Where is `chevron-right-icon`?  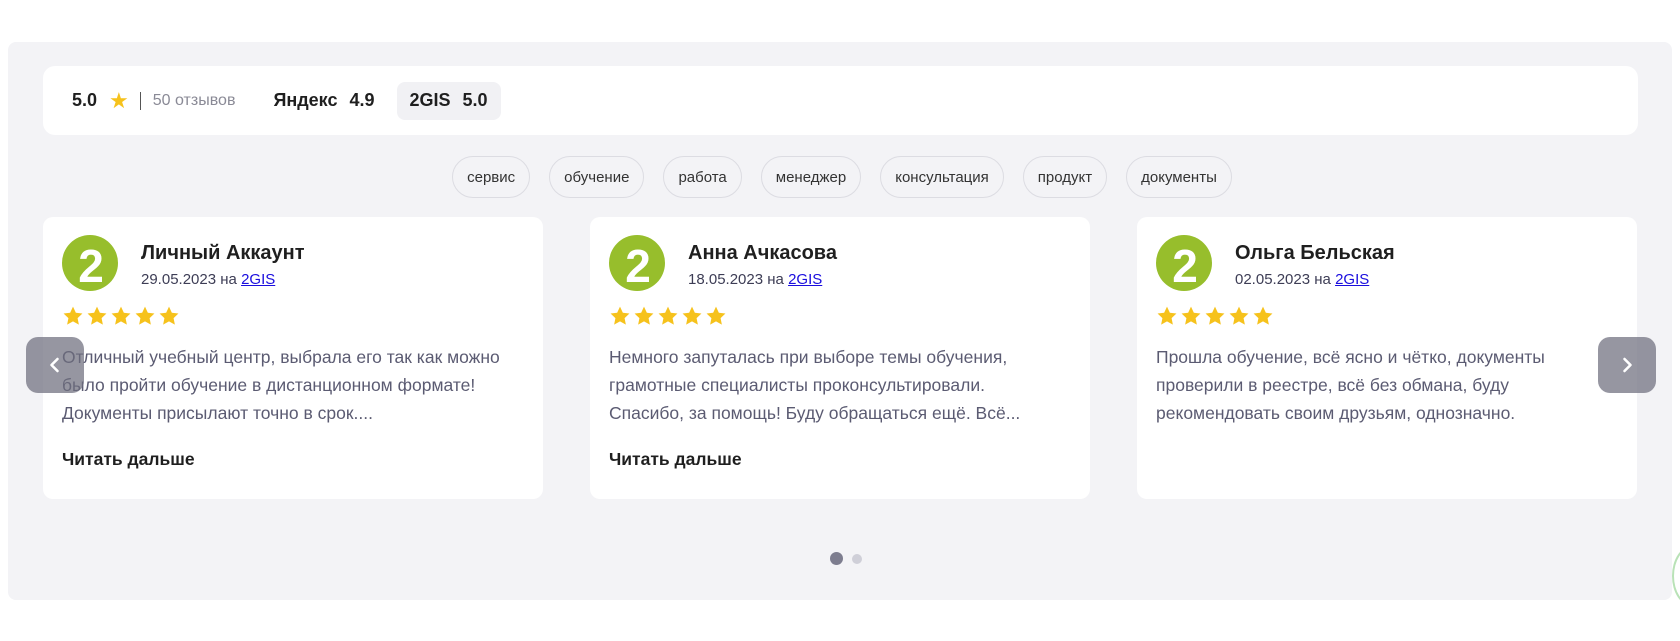
chevron-right-icon is located at coordinates (1627, 365).